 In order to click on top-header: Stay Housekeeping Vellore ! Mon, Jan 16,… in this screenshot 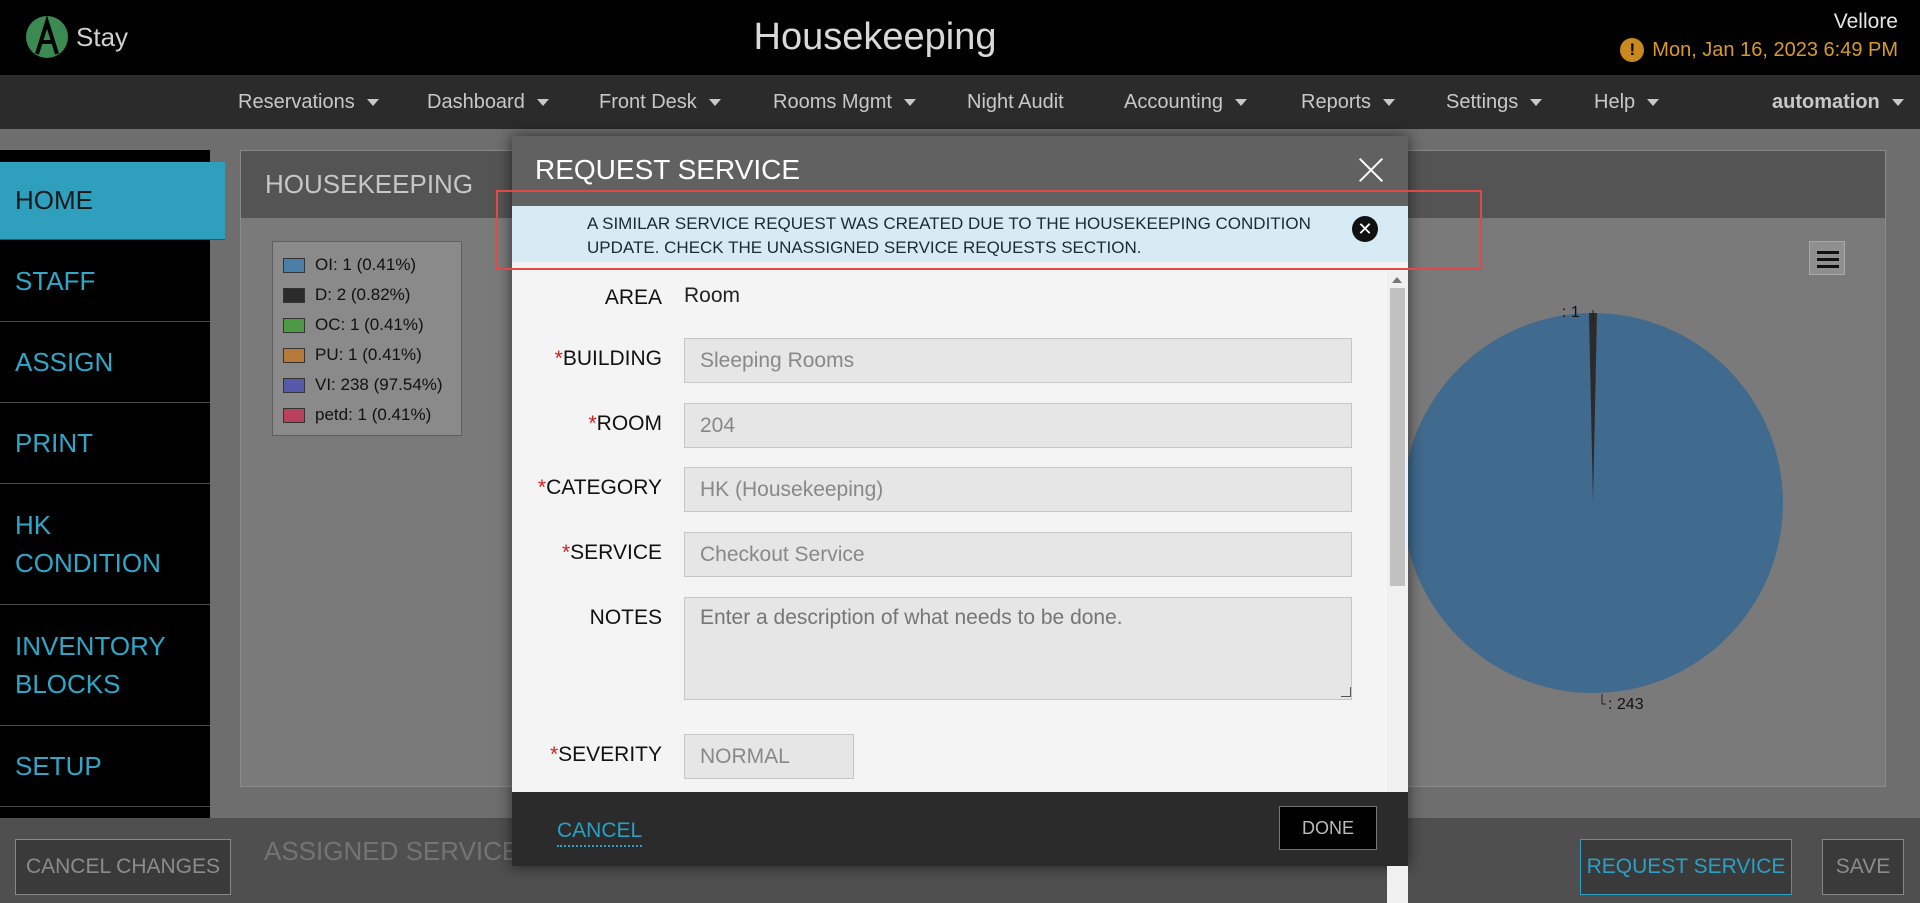, I will do `click(960, 37)`.